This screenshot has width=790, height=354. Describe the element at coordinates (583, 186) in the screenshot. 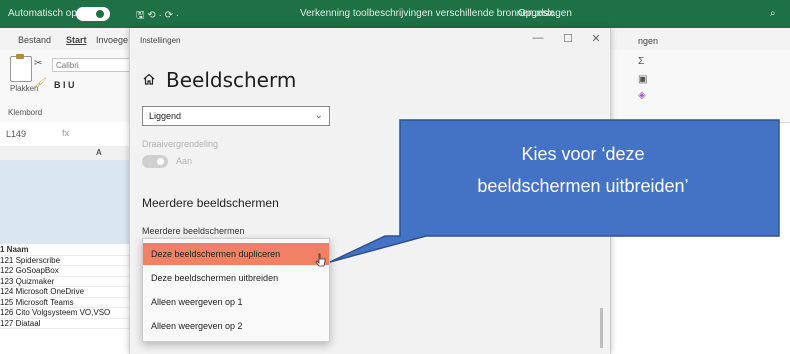

I see `callout-line-2: beeldschermen uitbreiden’` at that location.